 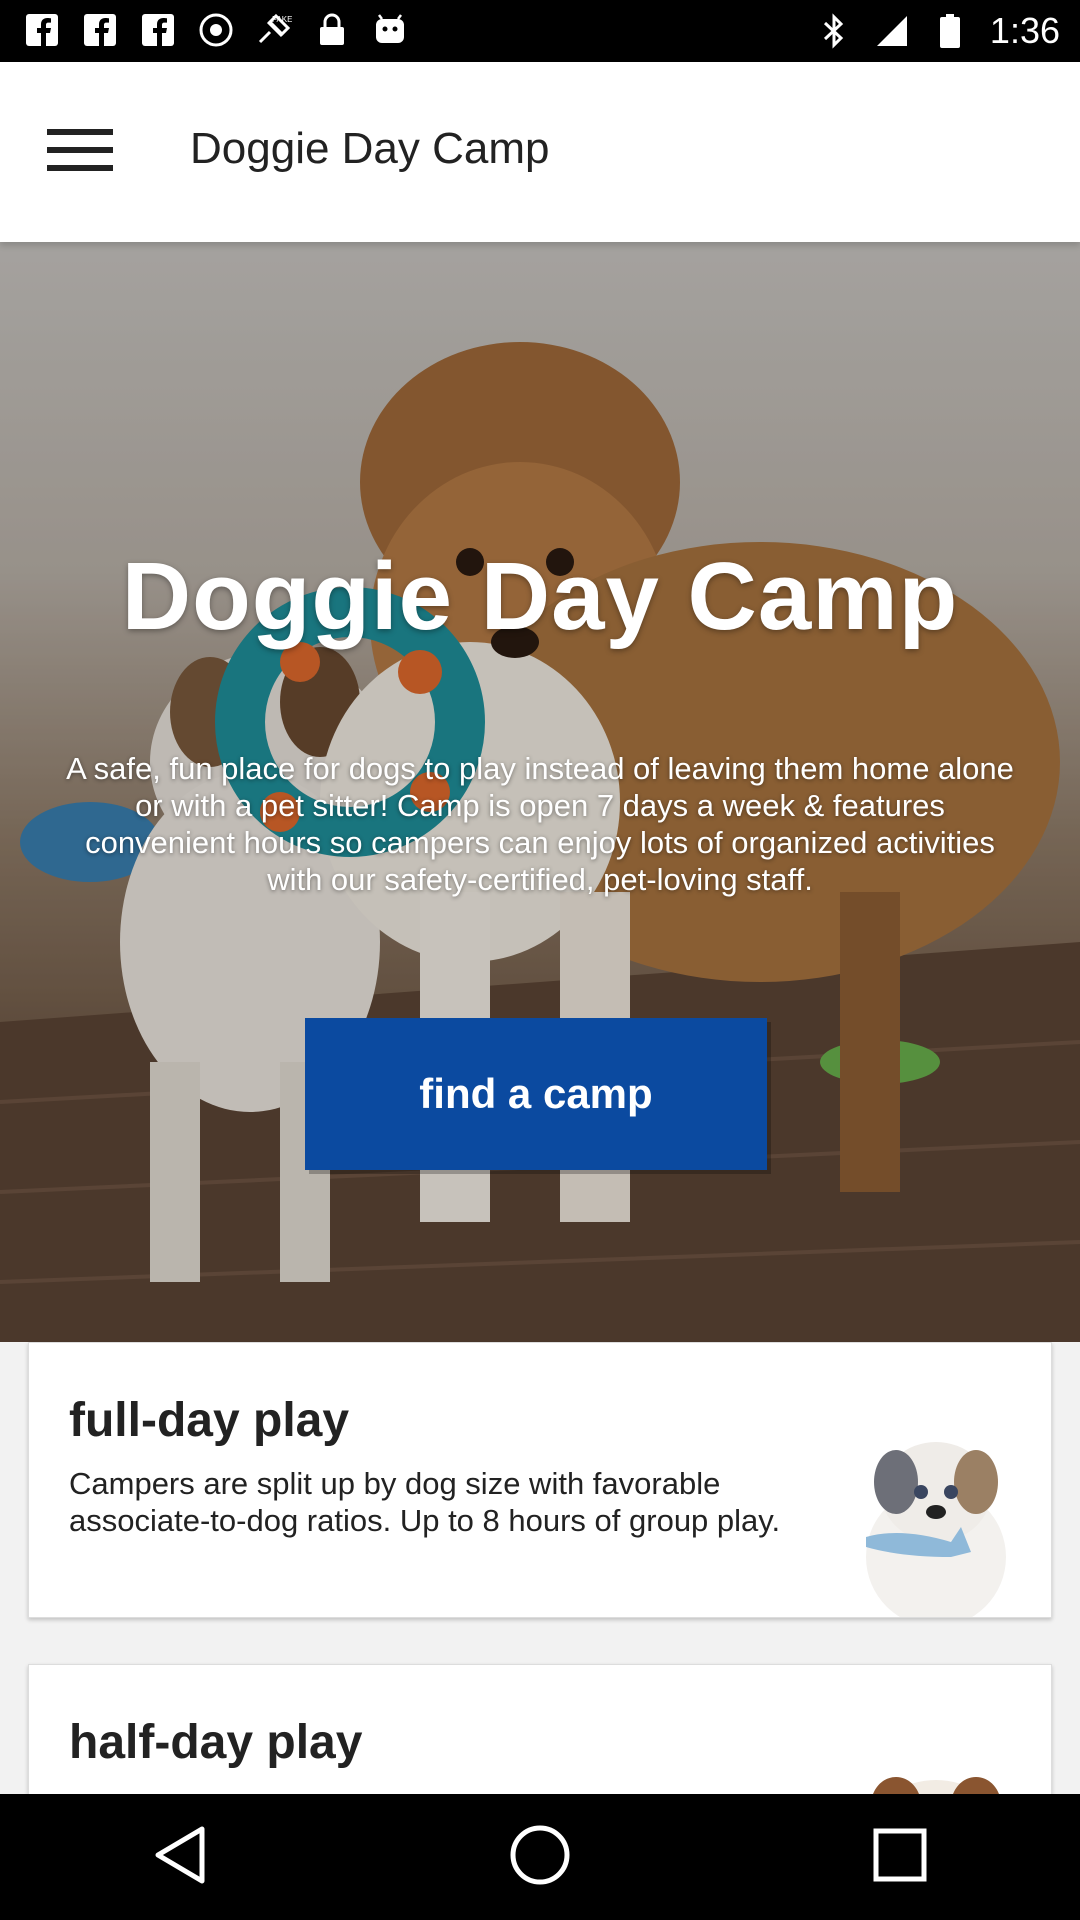 I want to click on puppy-image, so click(x=936, y=1785).